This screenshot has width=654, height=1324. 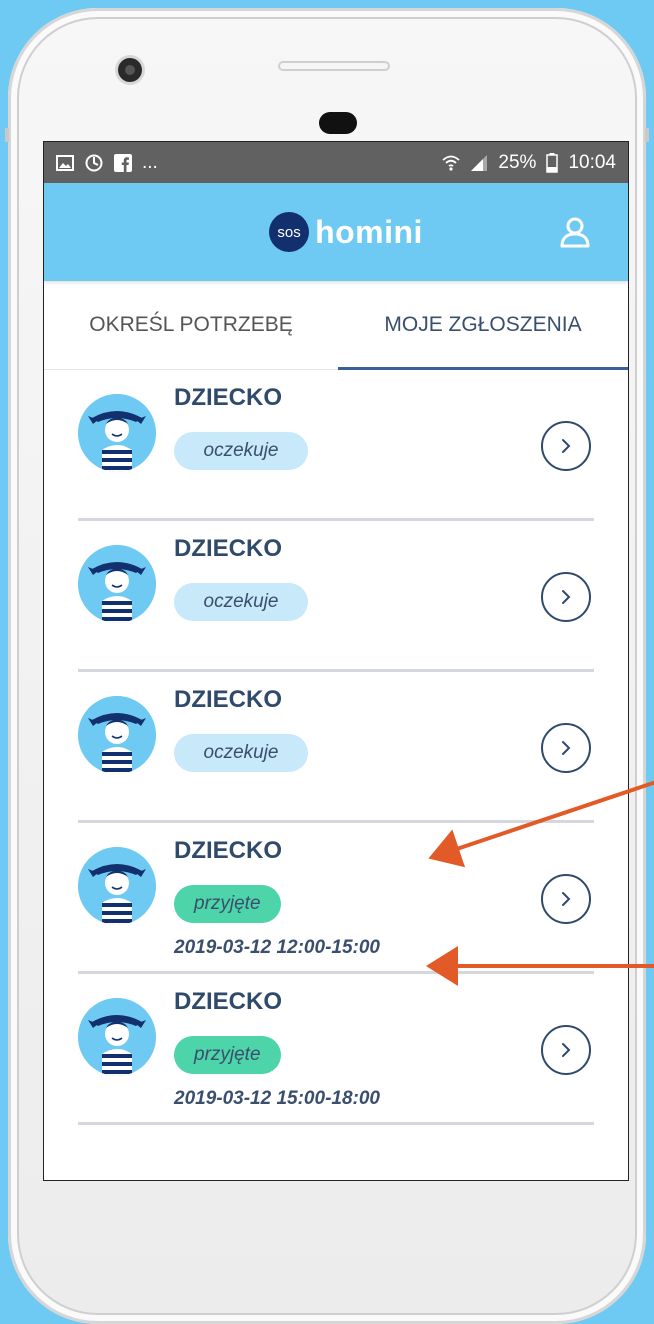 What do you see at coordinates (94, 162) in the screenshot?
I see `sync-icon` at bounding box center [94, 162].